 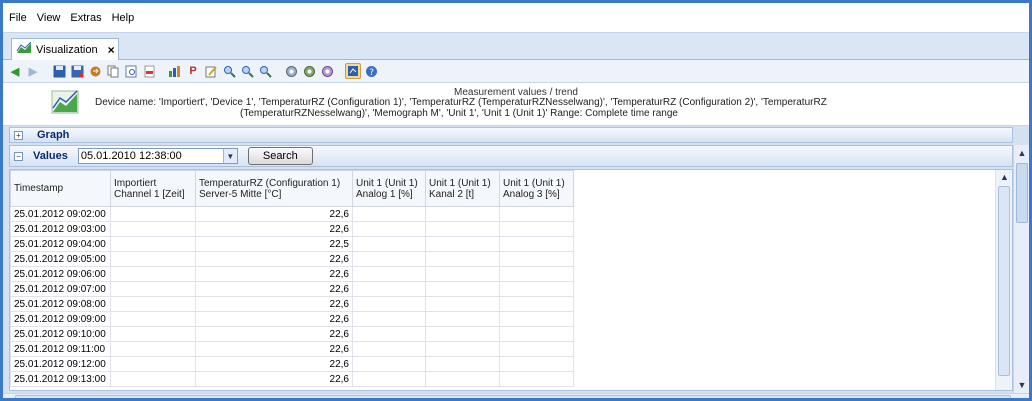 I want to click on table-row: 25.01.2012 09:10:00 22,6, so click(x=292, y=334).